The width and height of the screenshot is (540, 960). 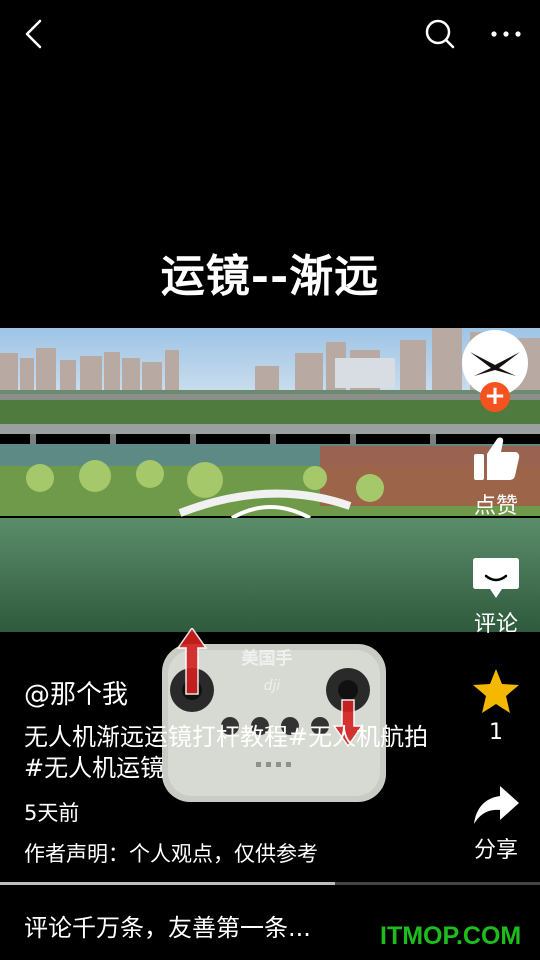 I want to click on back-button, so click(x=34, y=34).